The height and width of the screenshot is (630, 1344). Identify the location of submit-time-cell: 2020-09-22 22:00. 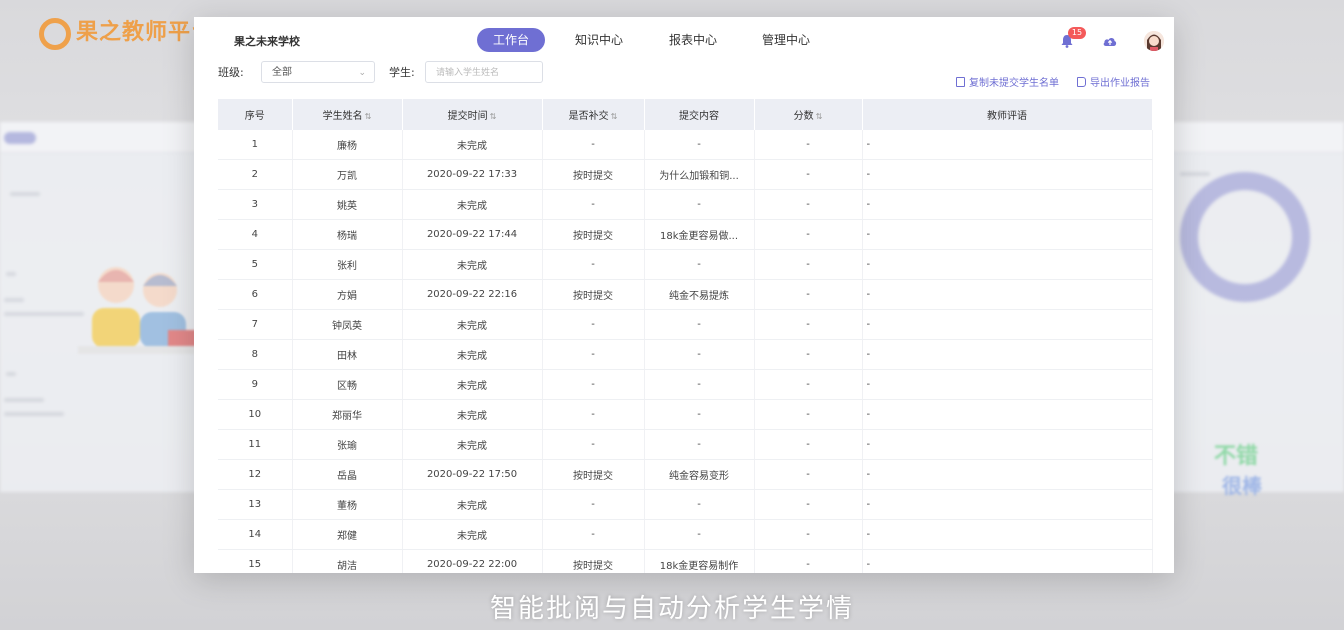
(472, 561).